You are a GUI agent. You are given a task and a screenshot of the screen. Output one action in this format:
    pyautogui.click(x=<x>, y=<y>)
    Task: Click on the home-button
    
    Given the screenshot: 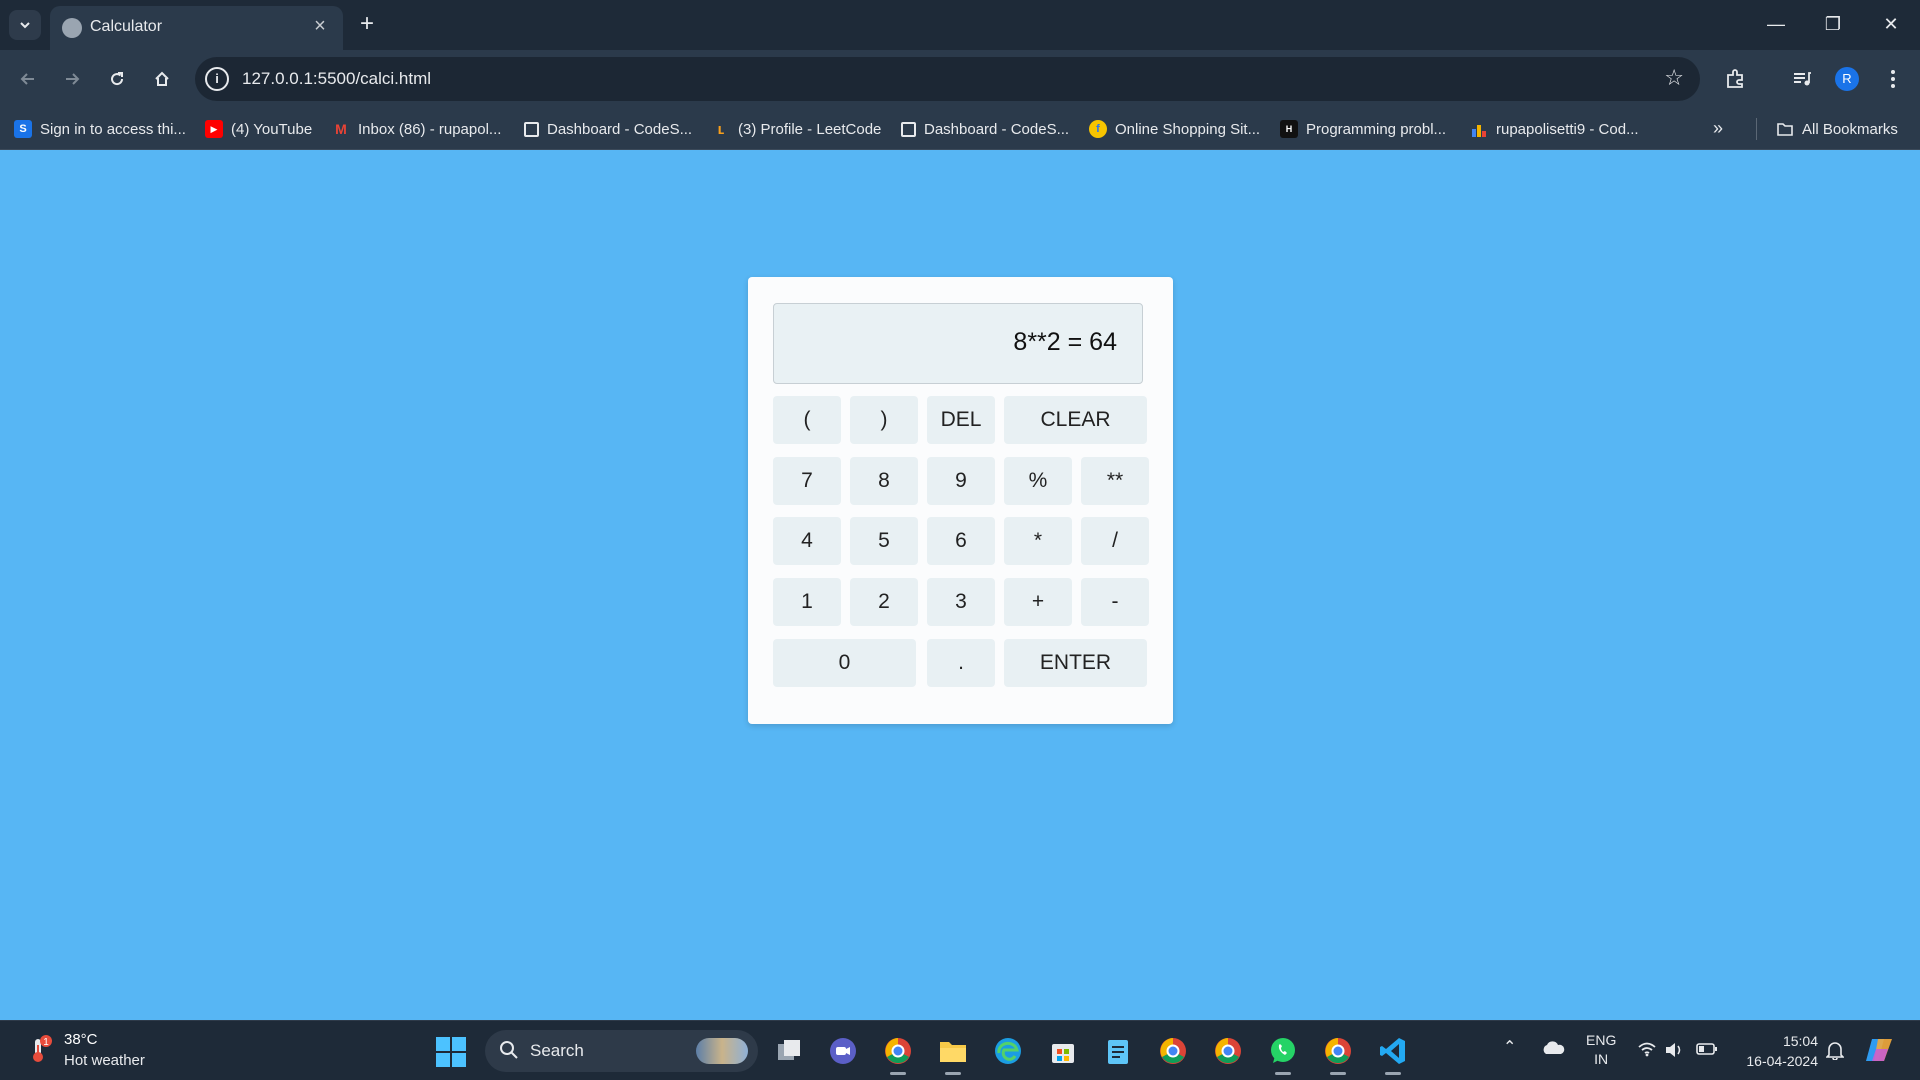 What is the action you would take?
    pyautogui.click(x=162, y=79)
    